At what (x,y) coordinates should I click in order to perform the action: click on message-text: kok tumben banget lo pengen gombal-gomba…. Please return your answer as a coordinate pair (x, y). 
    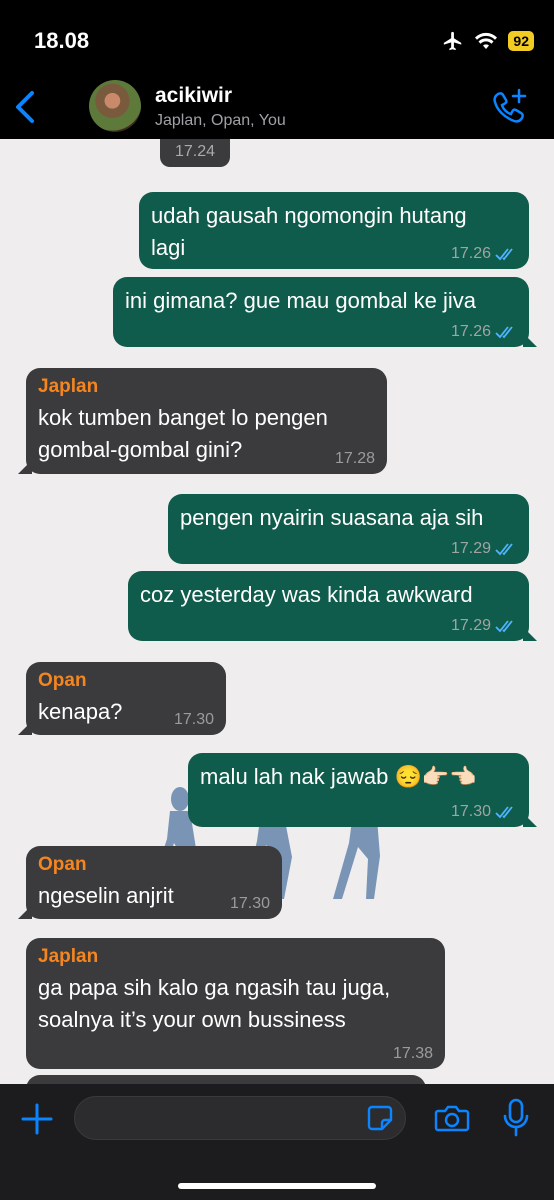
    Looking at the image, I should click on (183, 433).